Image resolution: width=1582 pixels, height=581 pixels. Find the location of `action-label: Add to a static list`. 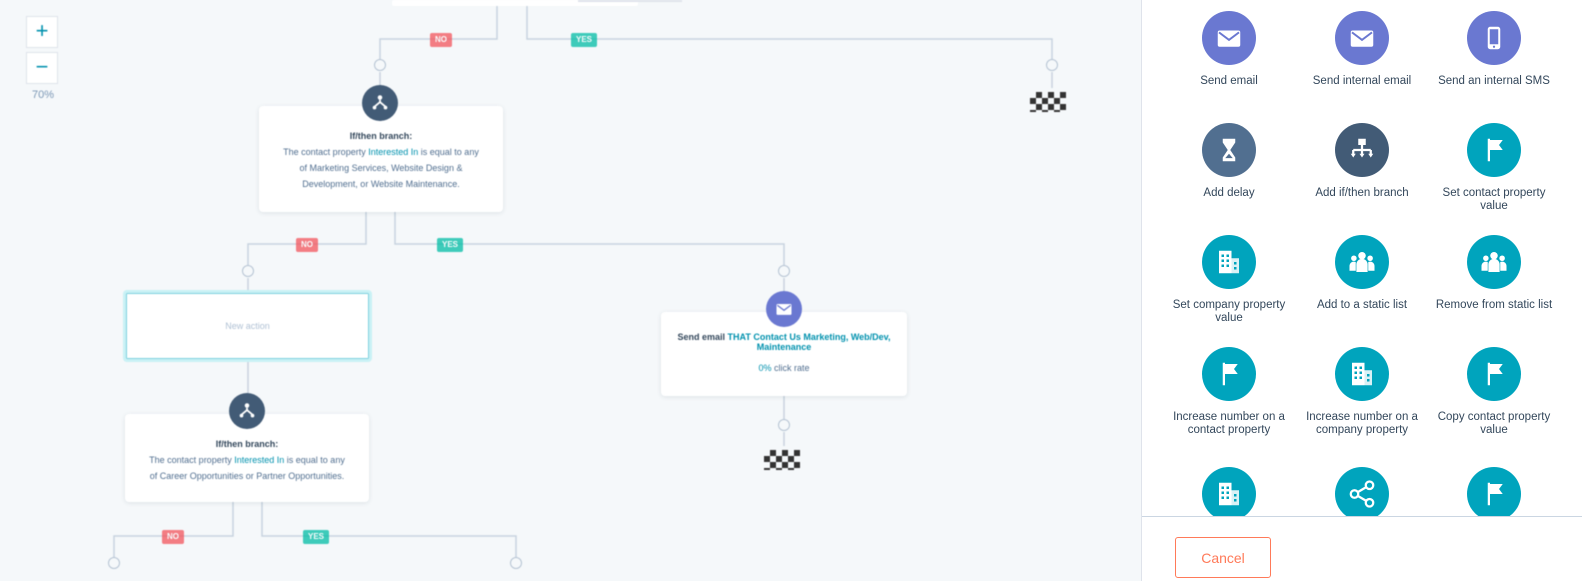

action-label: Add to a static list is located at coordinates (1362, 305).